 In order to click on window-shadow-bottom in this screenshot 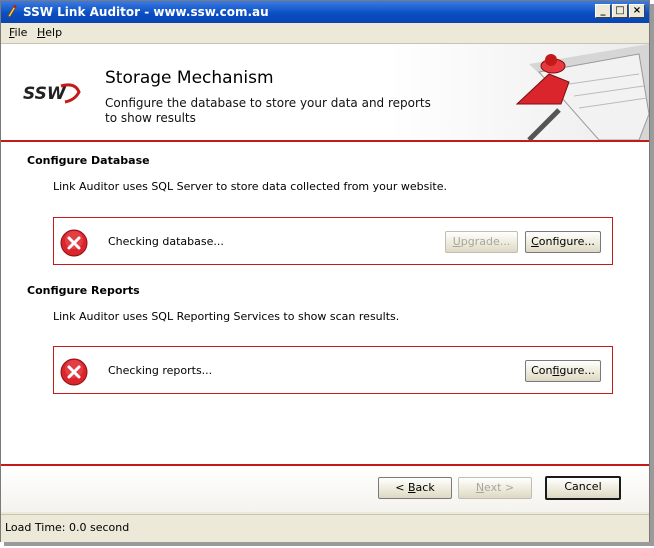, I will do `click(329, 544)`.